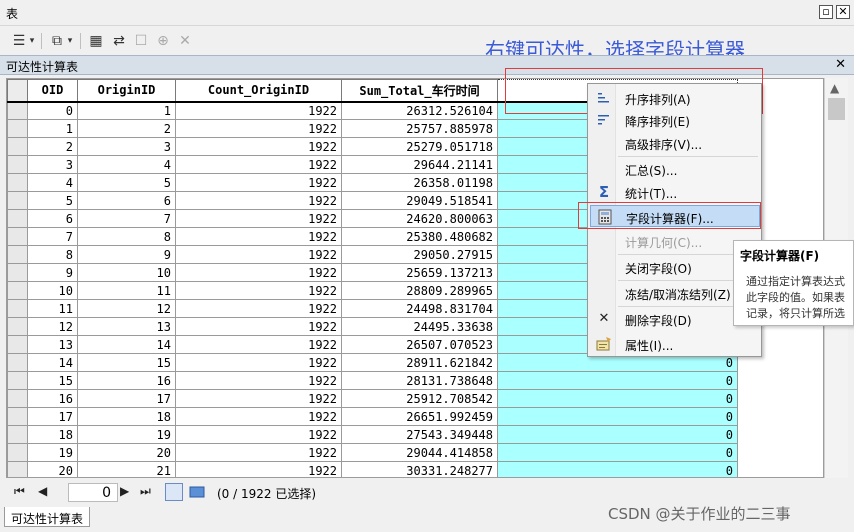  Describe the element at coordinates (836, 109) in the screenshot. I see `scroll-thumb` at that location.